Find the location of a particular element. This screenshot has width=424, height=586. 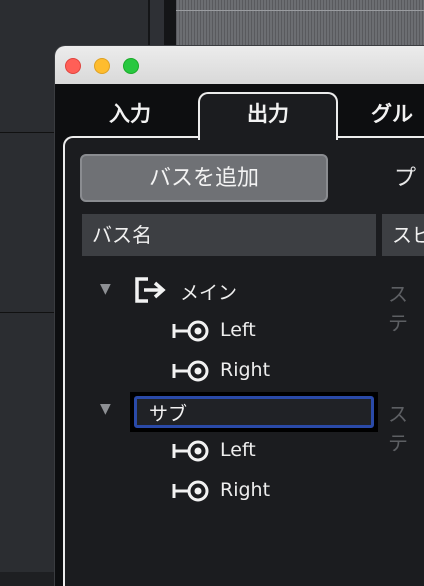

background-waveform is located at coordinates (300, 23).